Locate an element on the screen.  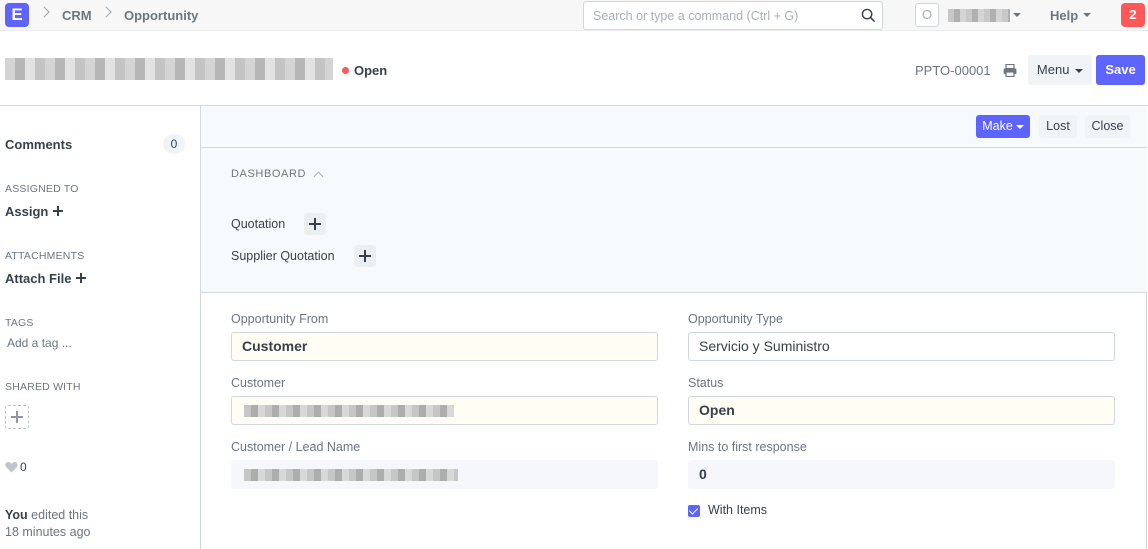
add-share-button is located at coordinates (17, 417).